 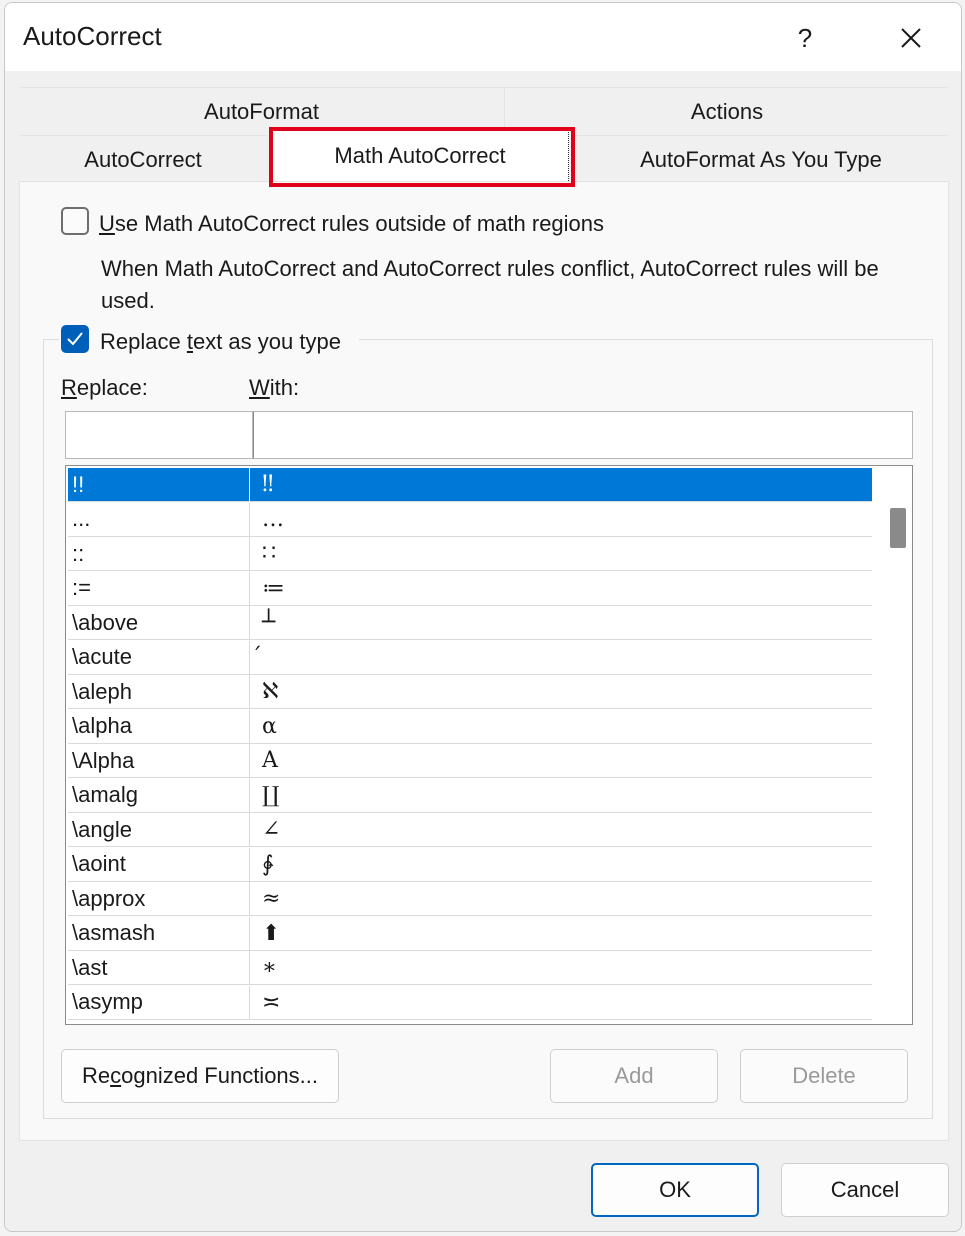 I want to click on replace-text-label-post: ext as you type, so click(x=266, y=341).